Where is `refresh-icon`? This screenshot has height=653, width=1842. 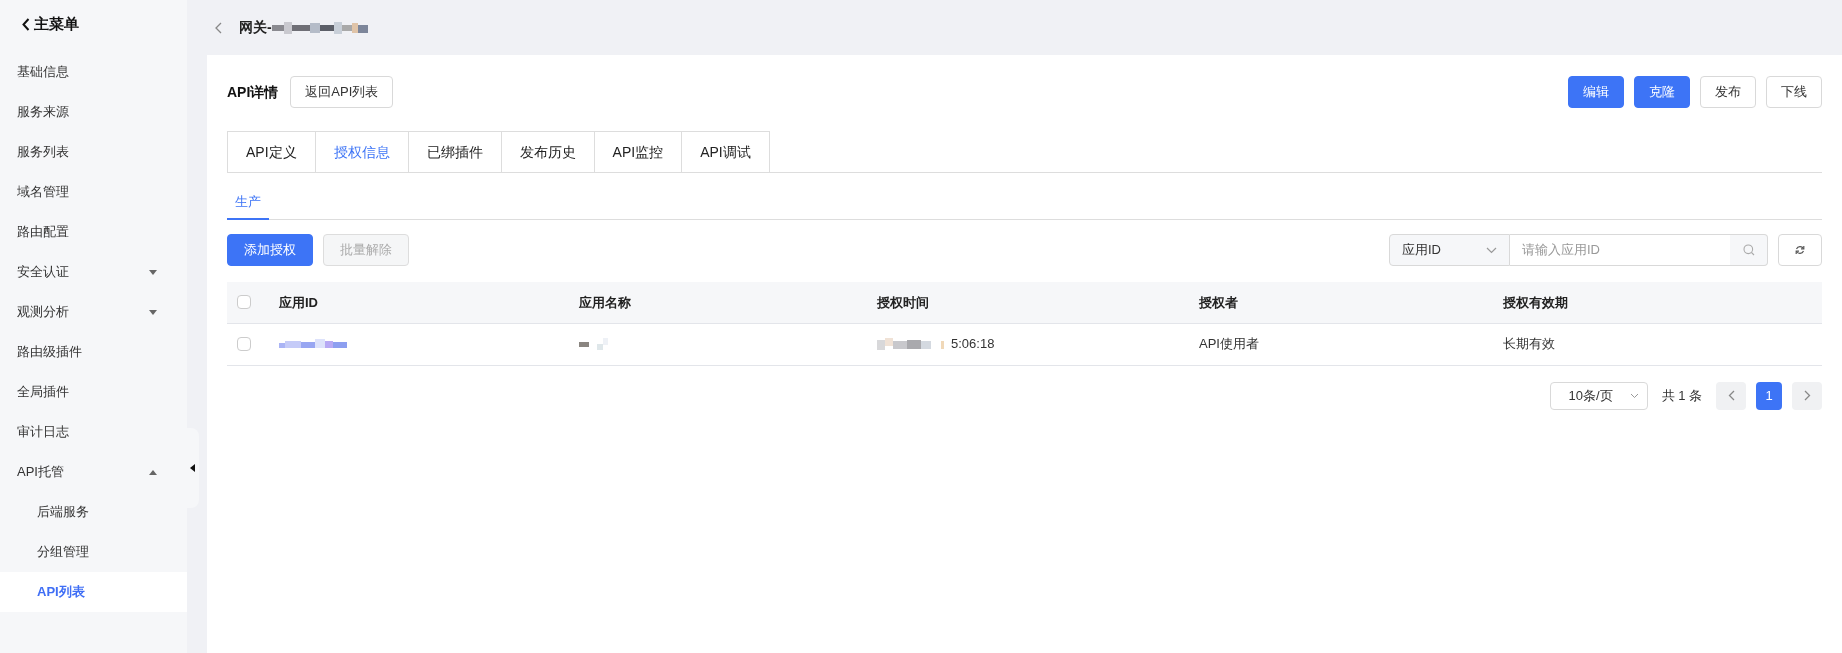 refresh-icon is located at coordinates (1800, 250).